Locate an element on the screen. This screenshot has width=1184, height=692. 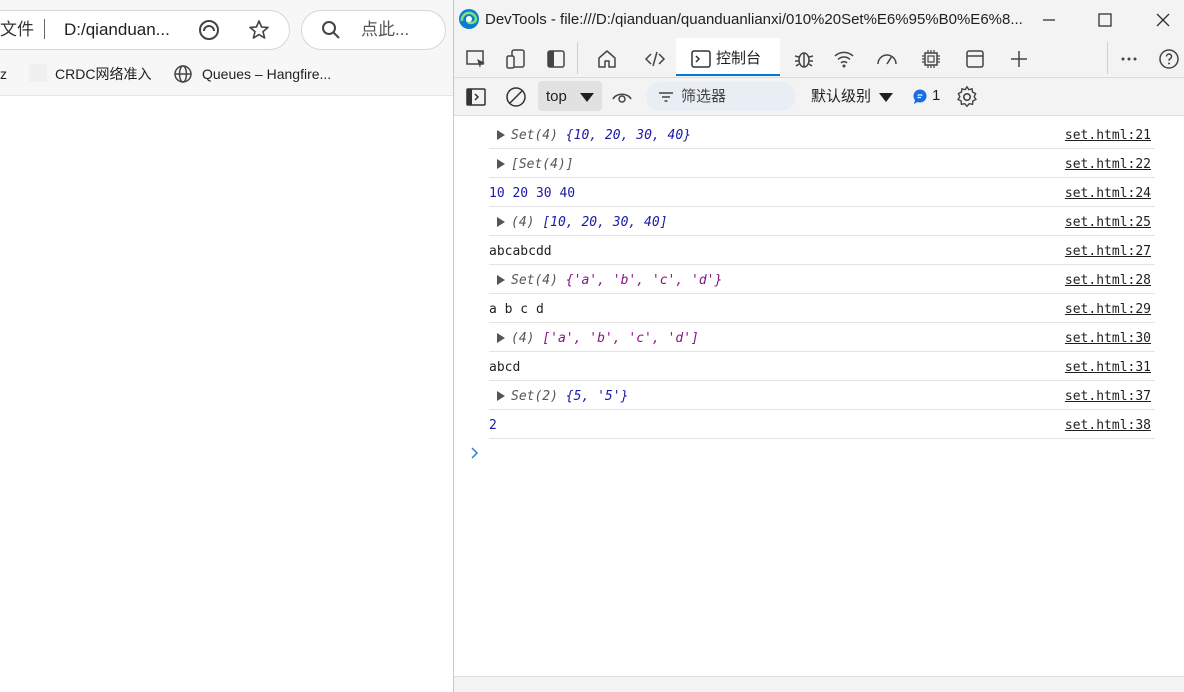
console-row: Set(2) {5, '5'} set.html:37 is located at coordinates (822, 395).